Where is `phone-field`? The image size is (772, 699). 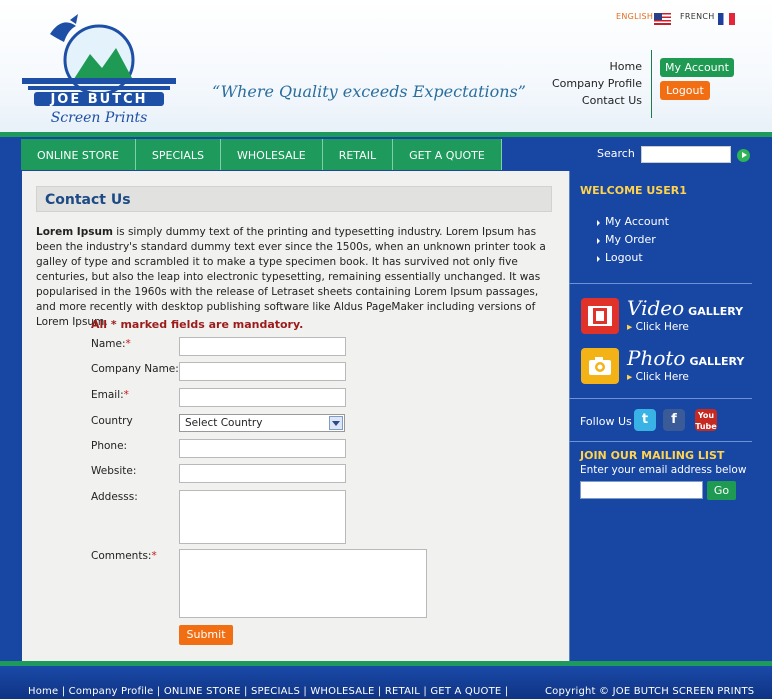
phone-field is located at coordinates (262, 448).